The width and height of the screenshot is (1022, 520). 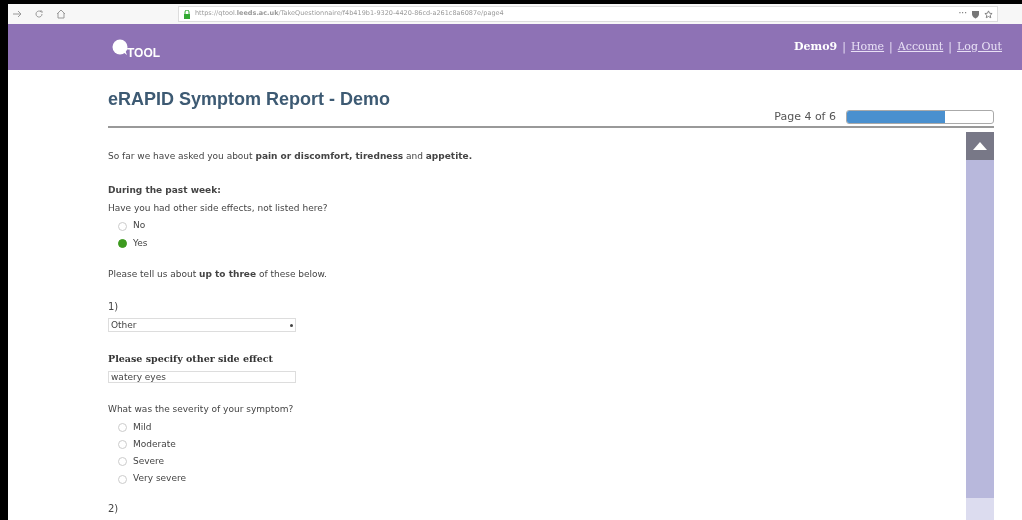 What do you see at coordinates (988, 14) in the screenshot?
I see `star-icon` at bounding box center [988, 14].